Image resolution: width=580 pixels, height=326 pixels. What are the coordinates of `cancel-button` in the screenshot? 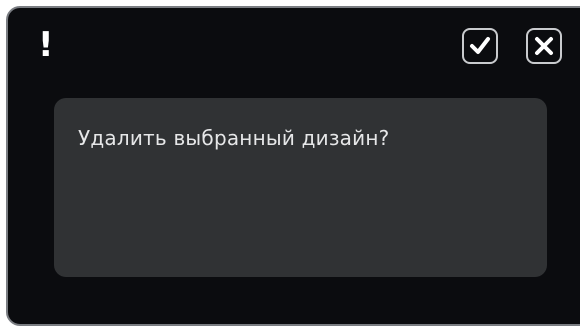 It's located at (544, 46).